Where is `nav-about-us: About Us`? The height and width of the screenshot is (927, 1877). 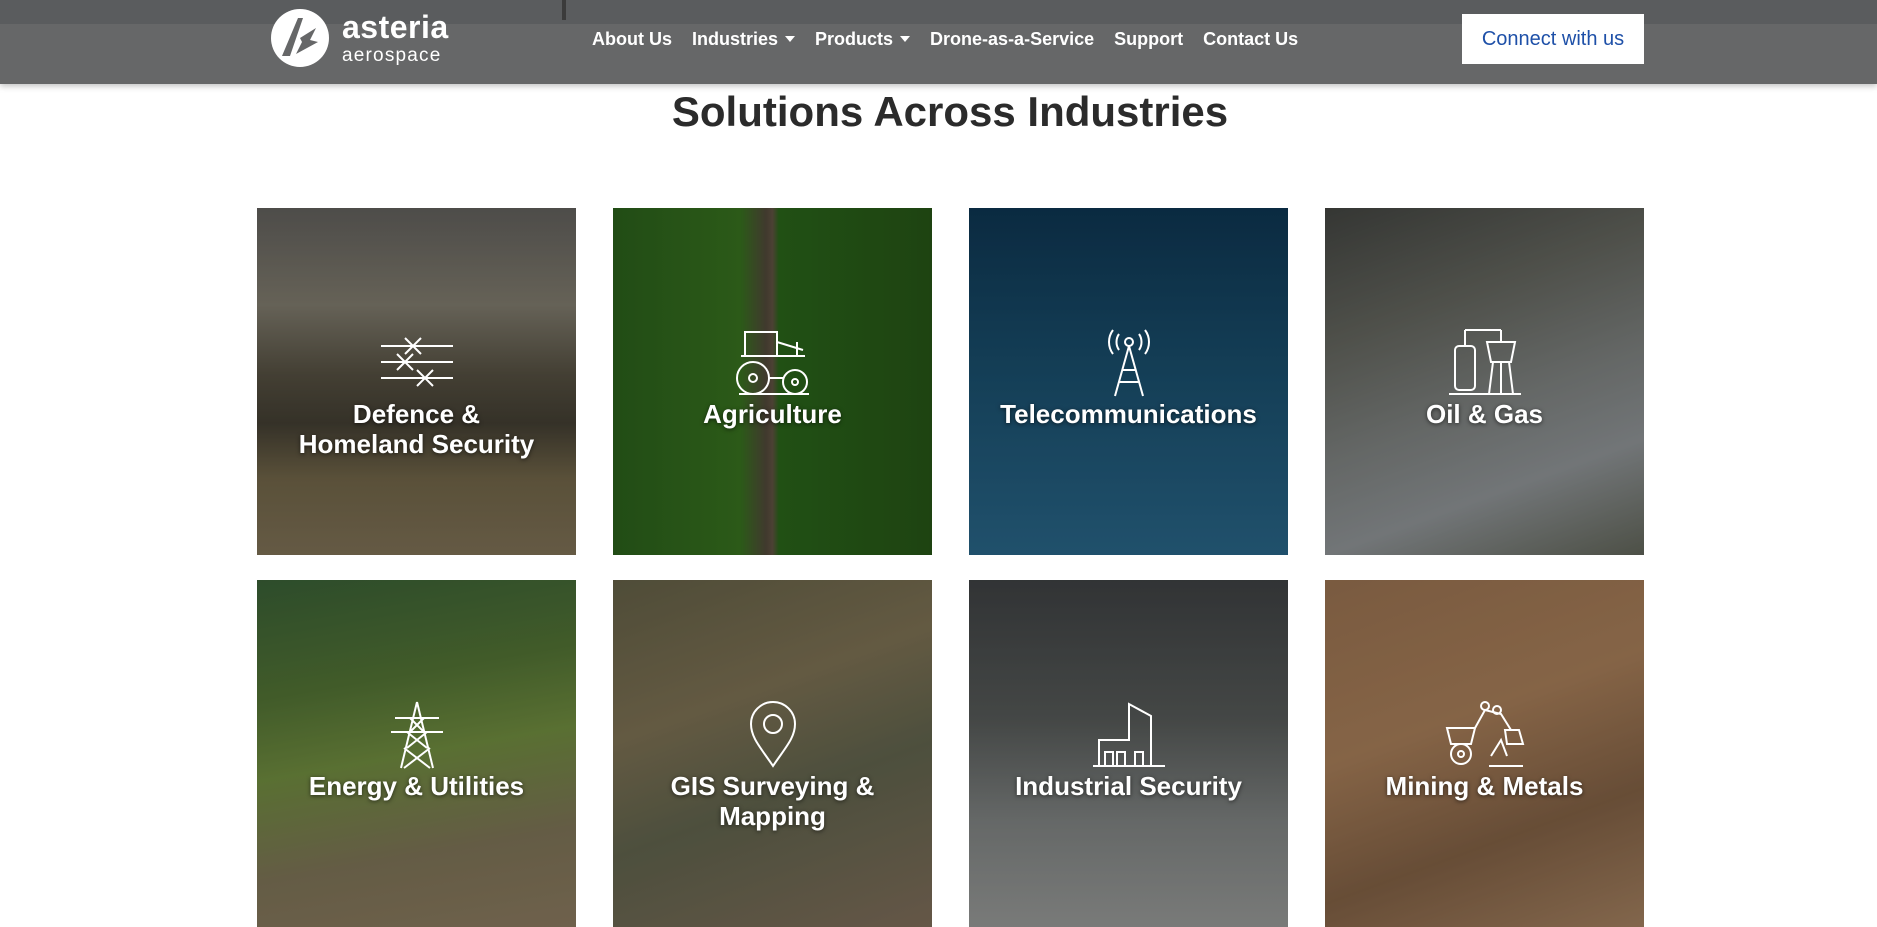 nav-about-us: About Us is located at coordinates (637, 39).